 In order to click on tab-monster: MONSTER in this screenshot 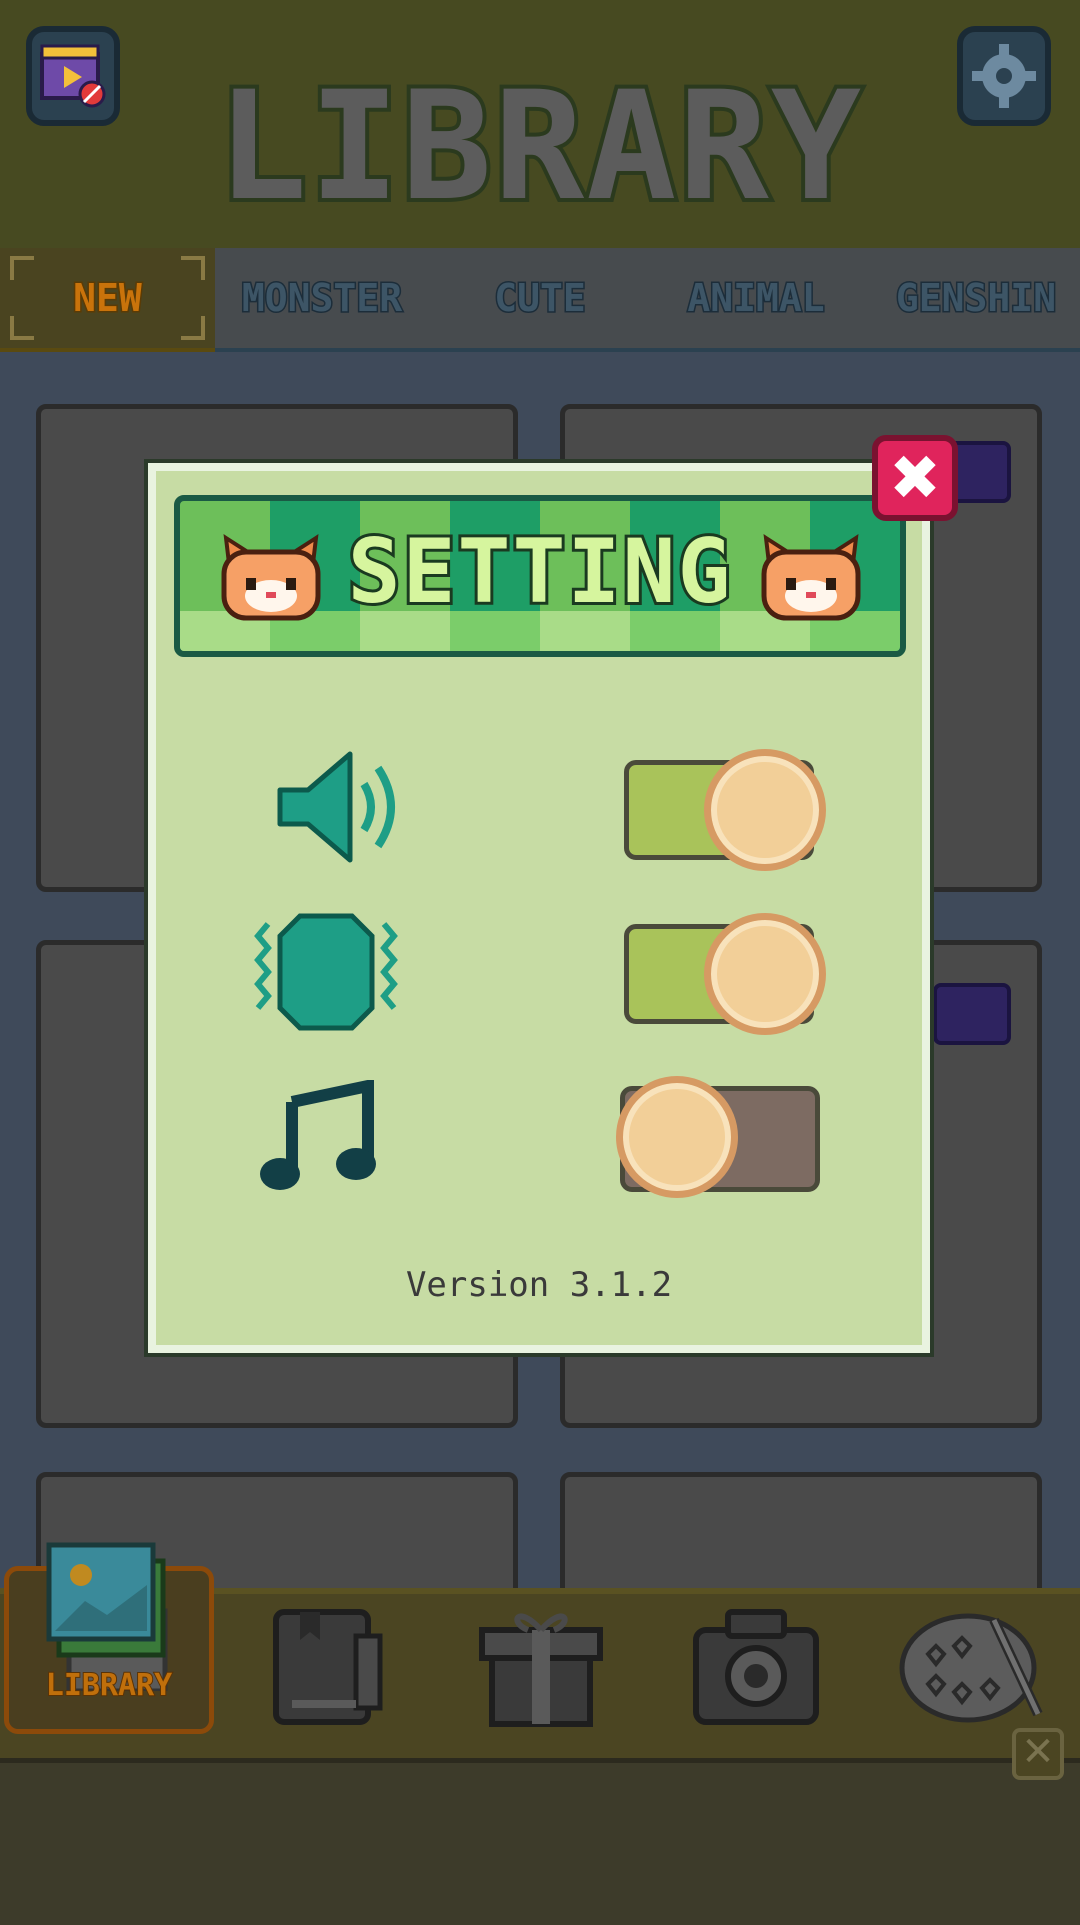, I will do `click(322, 298)`.